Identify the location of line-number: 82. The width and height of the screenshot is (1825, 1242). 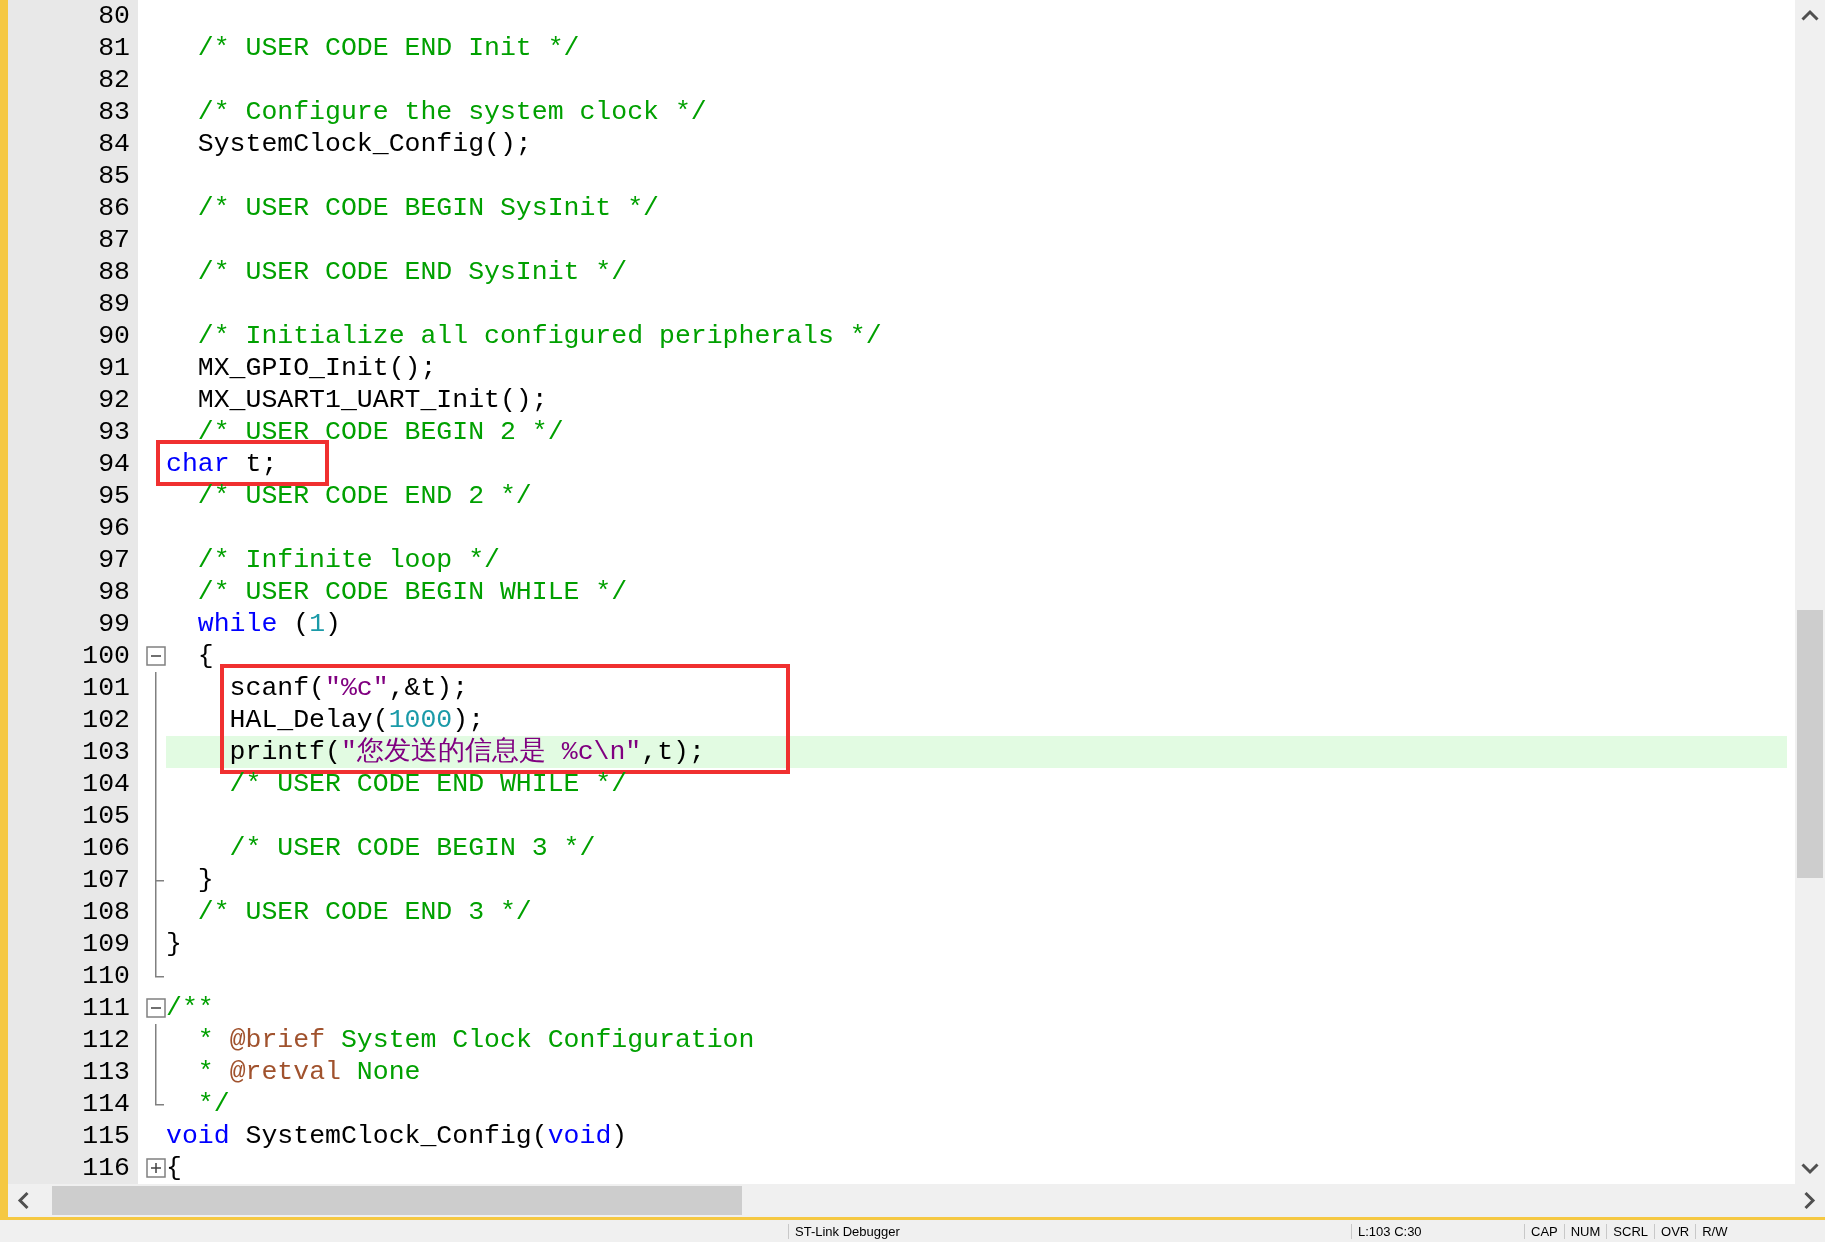
(113, 80).